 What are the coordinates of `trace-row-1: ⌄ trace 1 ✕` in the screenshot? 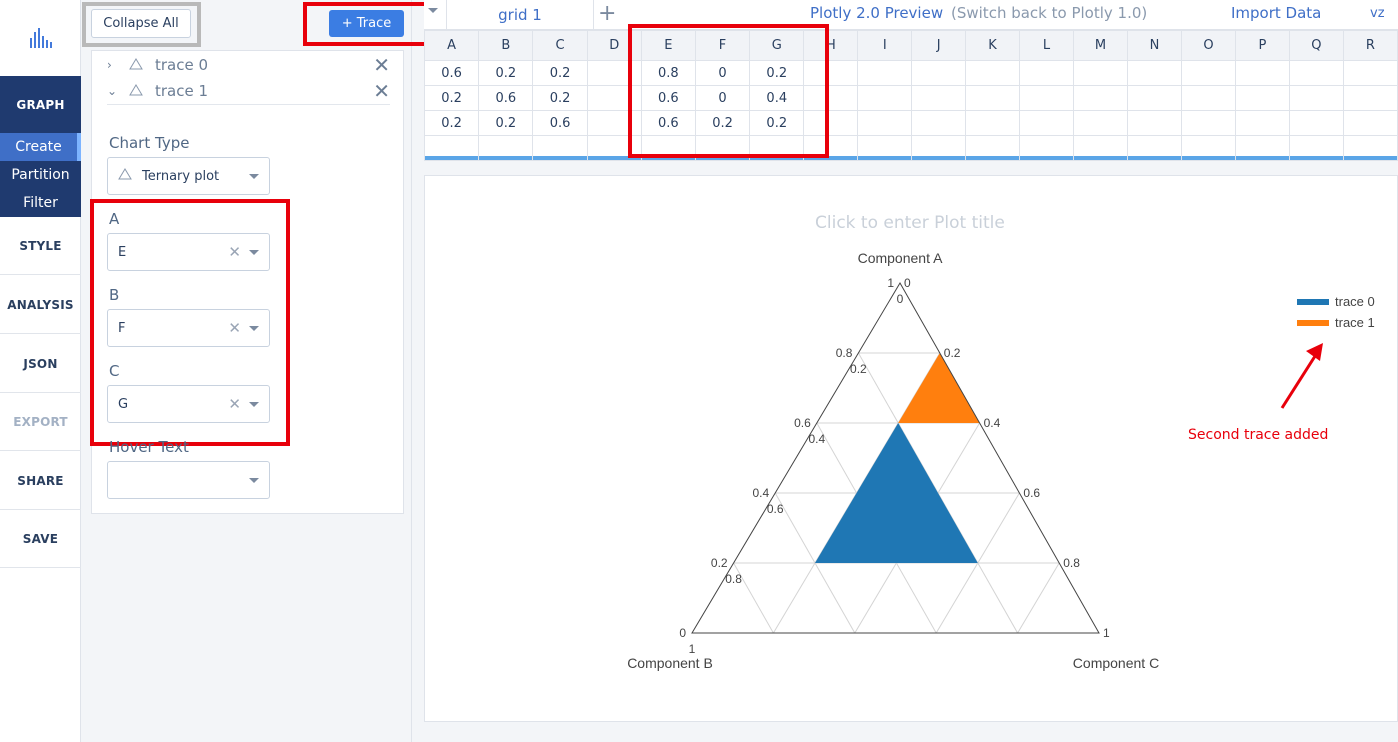 It's located at (248, 91).